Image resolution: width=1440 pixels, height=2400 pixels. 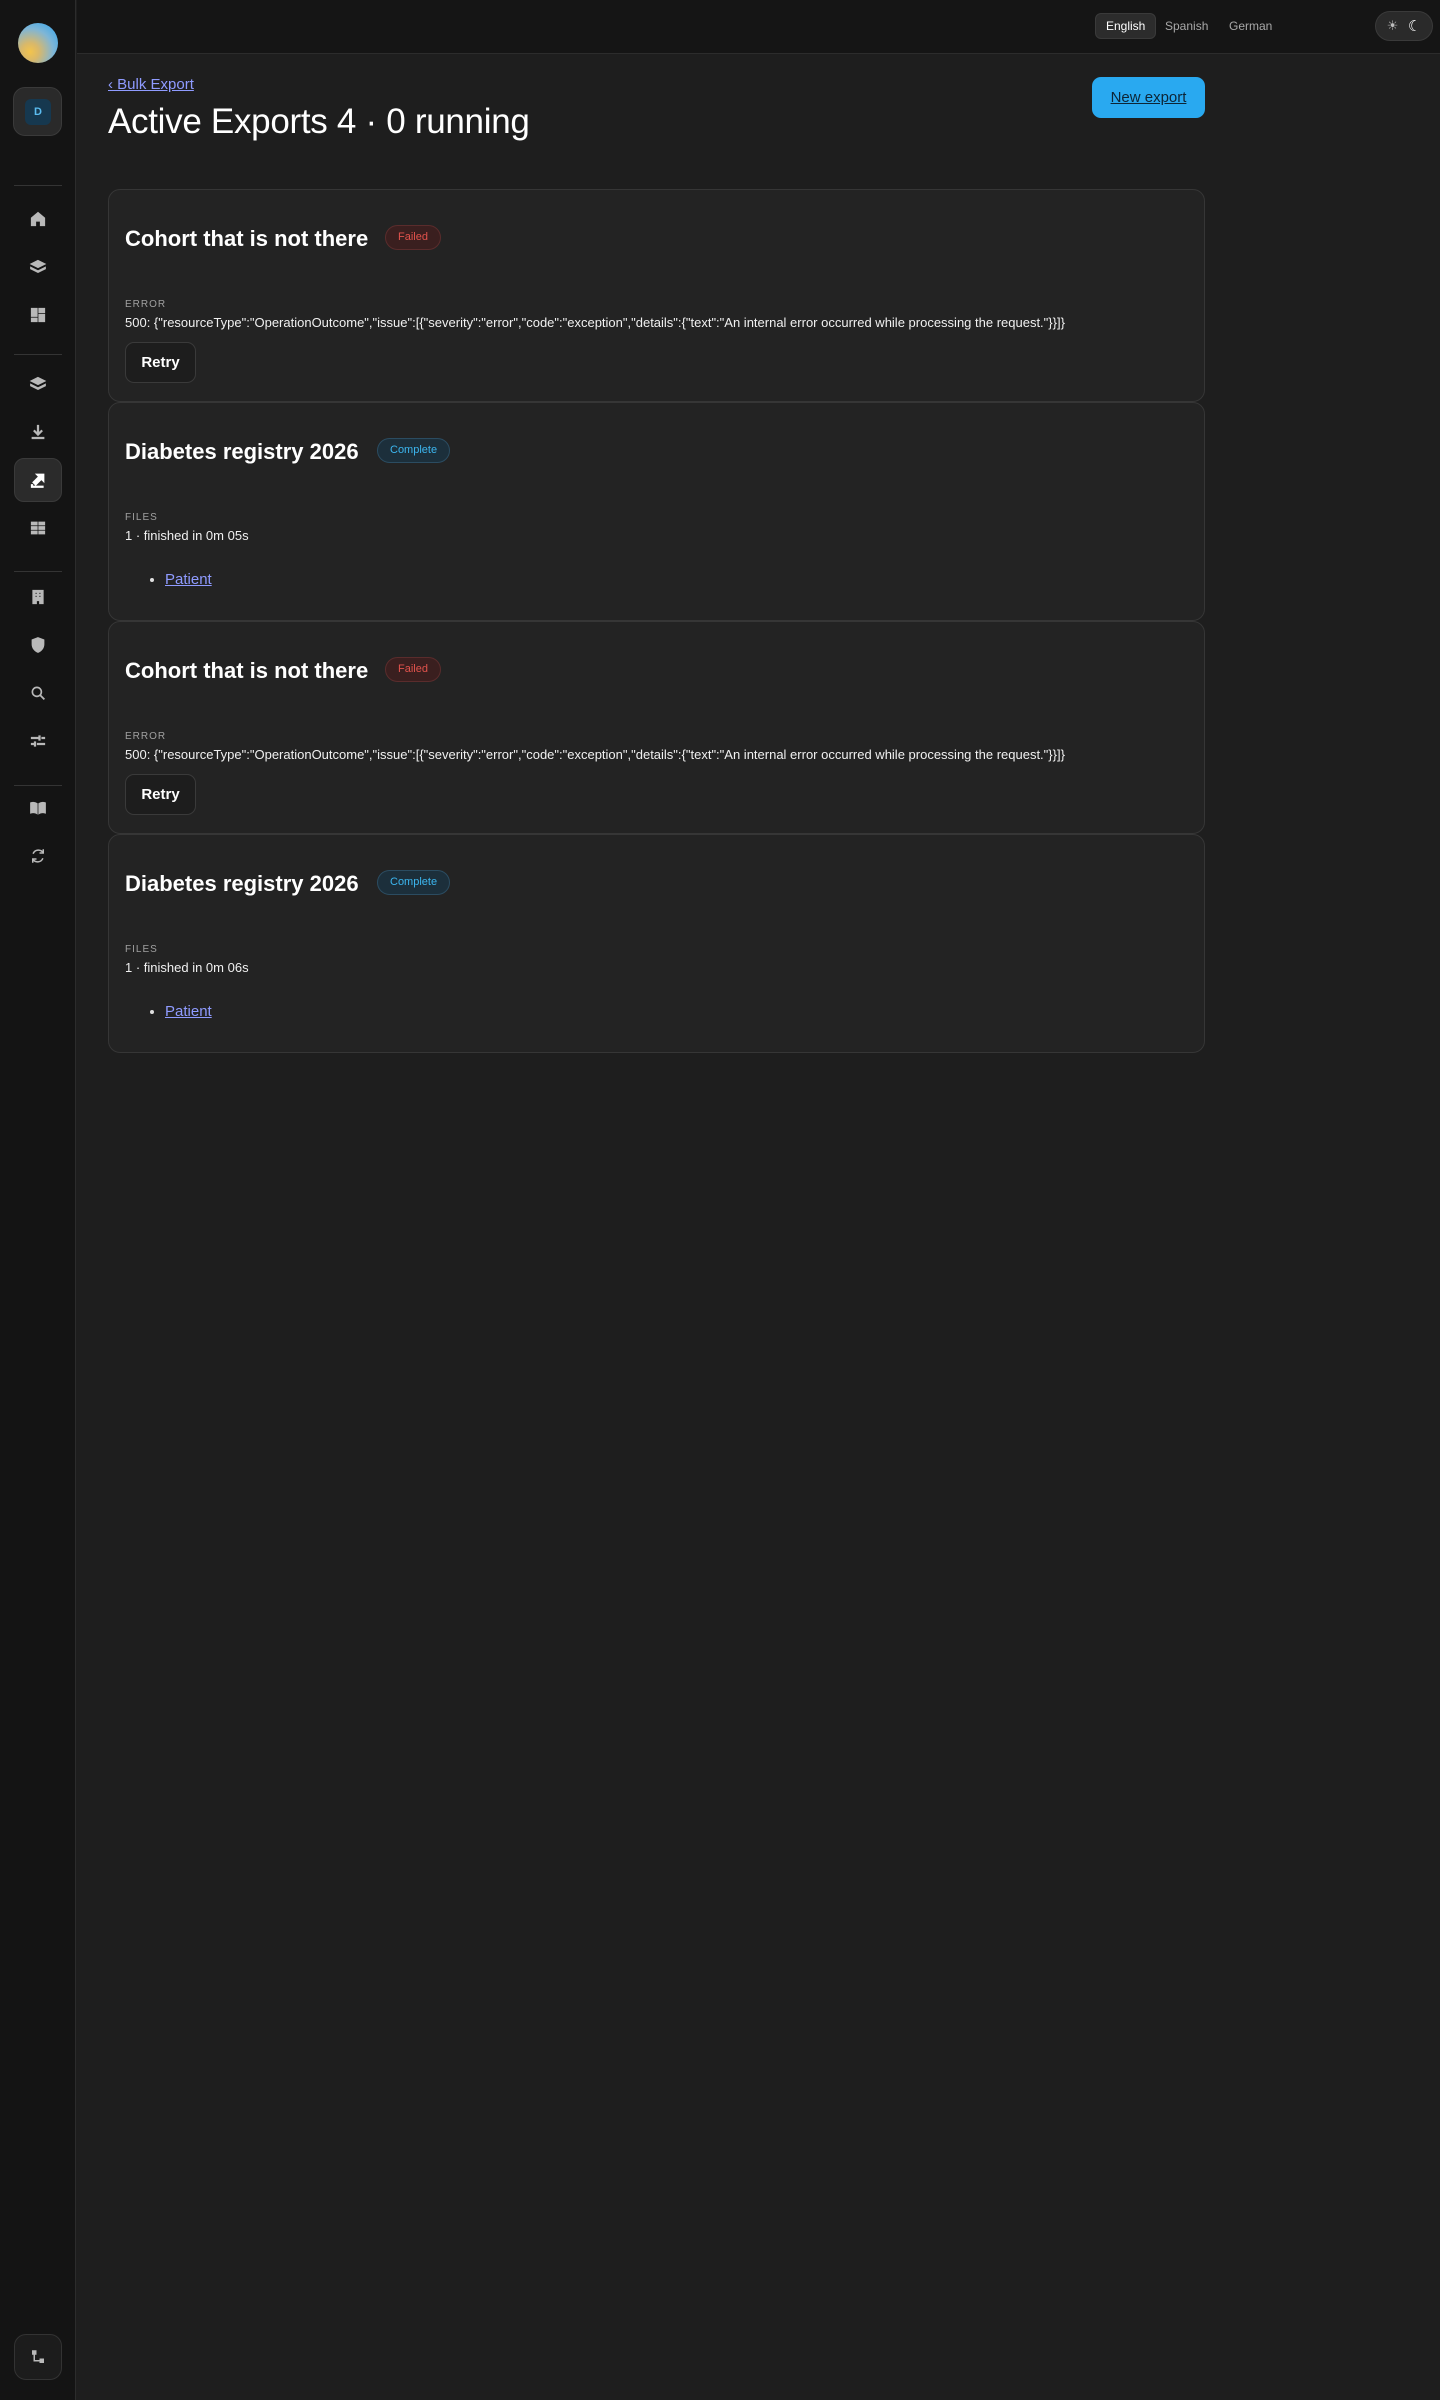 I want to click on refresh-icon, so click(x=38, y=856).